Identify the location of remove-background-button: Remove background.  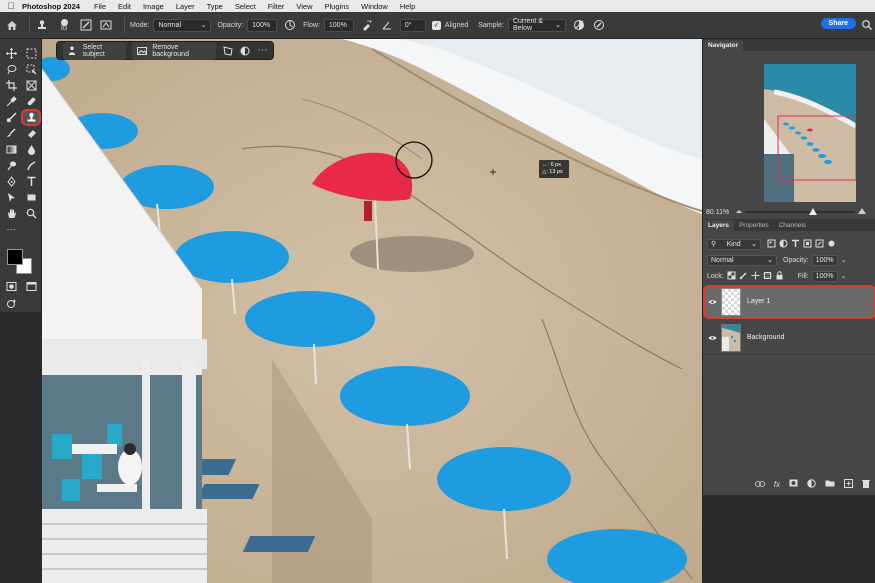
(174, 50).